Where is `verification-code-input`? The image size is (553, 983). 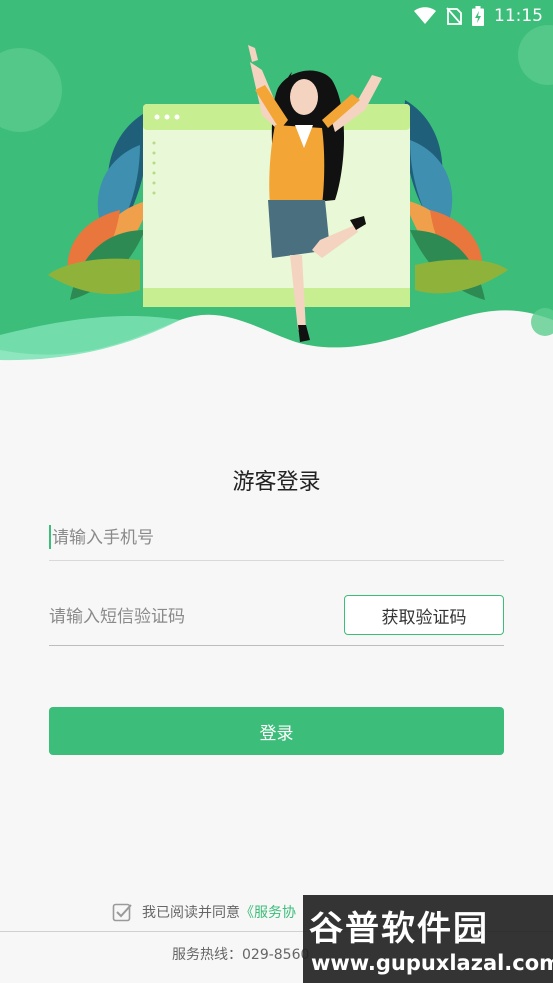
verification-code-input is located at coordinates (189, 617).